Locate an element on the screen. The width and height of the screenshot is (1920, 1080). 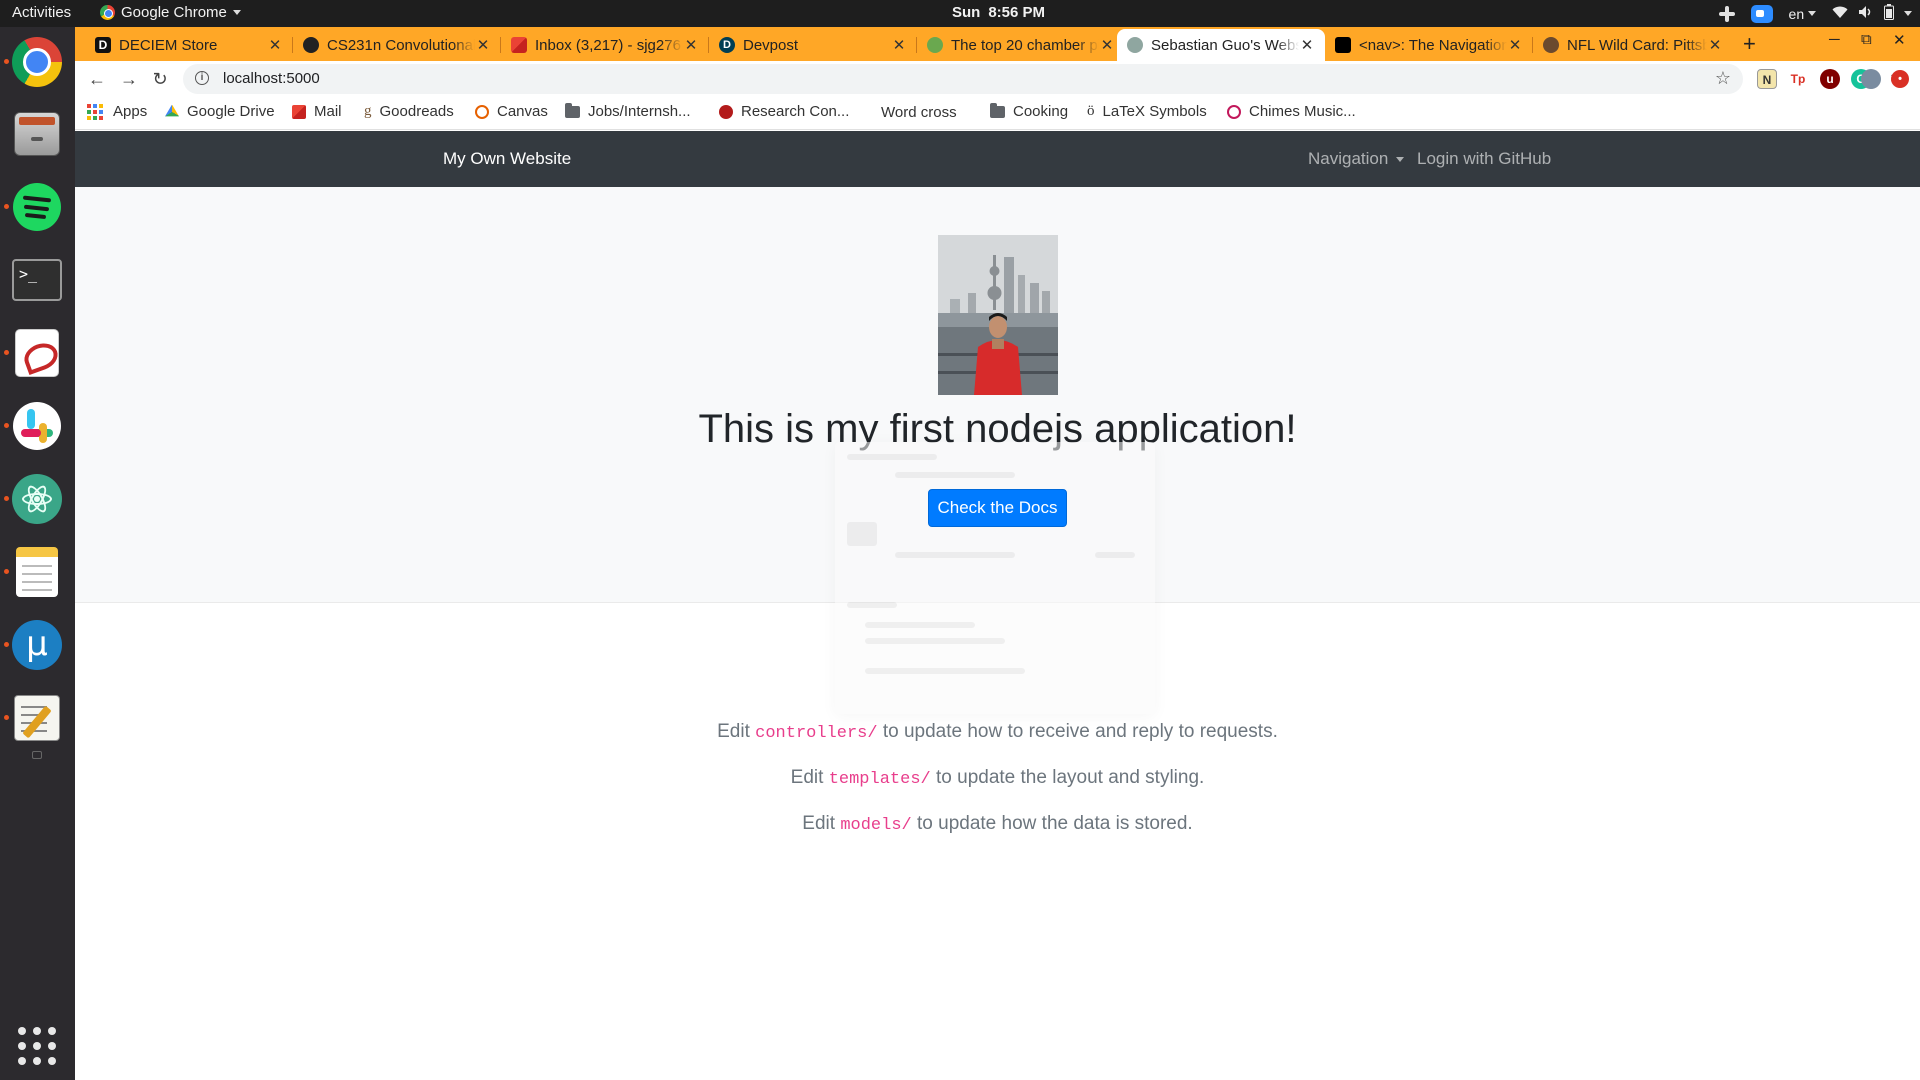
trash-icon is located at coordinates (37, 755).